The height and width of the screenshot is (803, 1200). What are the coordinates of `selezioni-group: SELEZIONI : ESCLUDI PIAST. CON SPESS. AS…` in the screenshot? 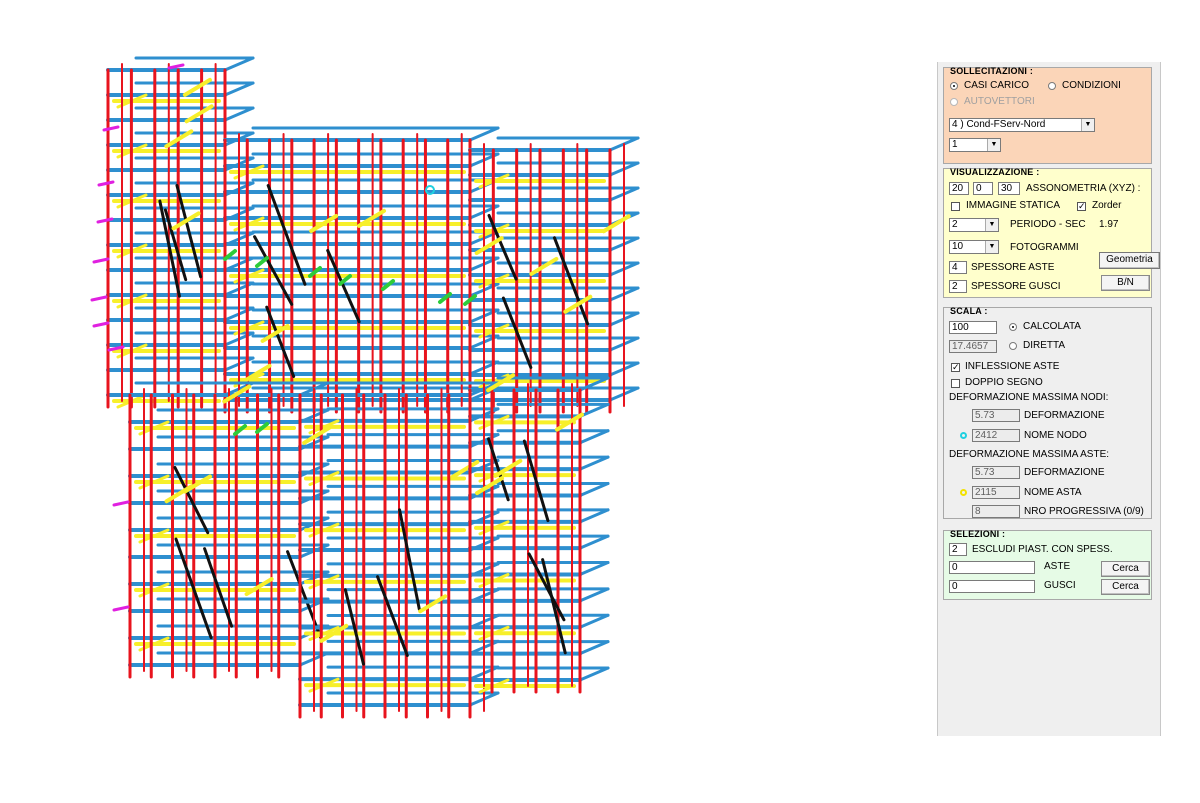 It's located at (1047, 564).